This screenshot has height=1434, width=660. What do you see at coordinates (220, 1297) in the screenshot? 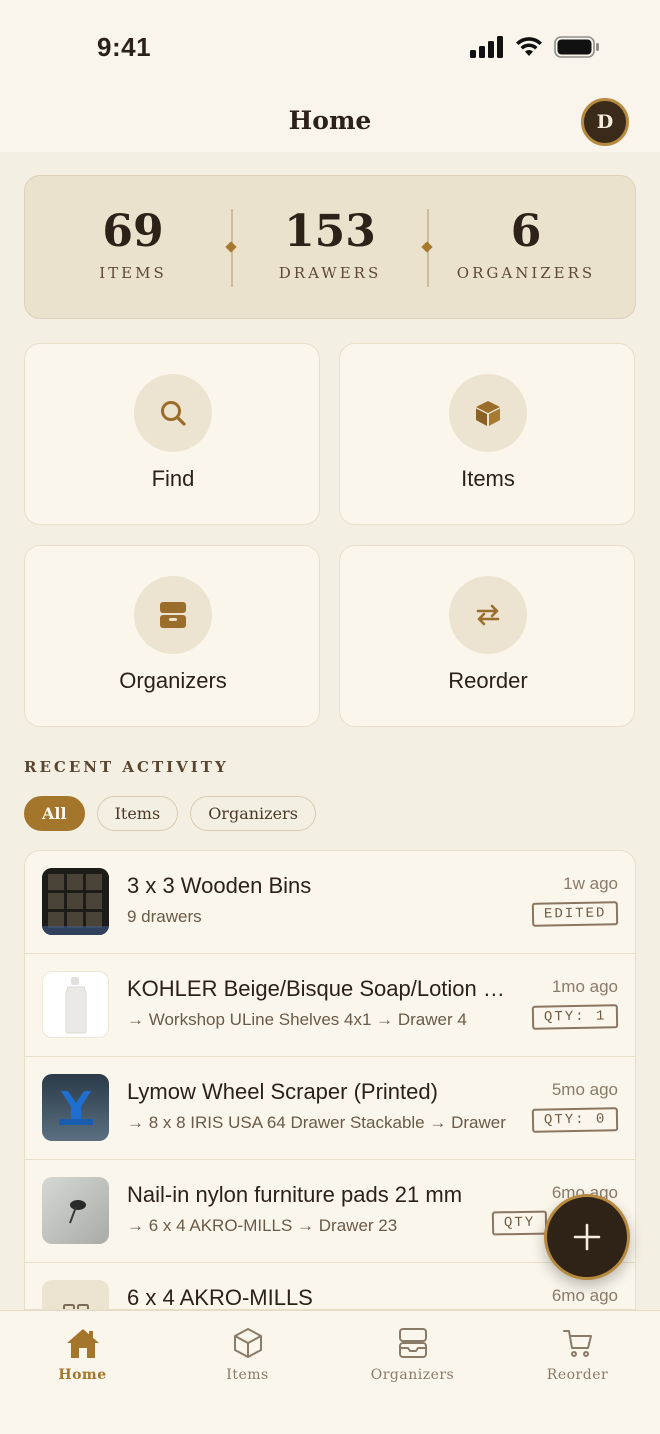
I see `item-title: 6 x 4 AKRO-MILLS` at bounding box center [220, 1297].